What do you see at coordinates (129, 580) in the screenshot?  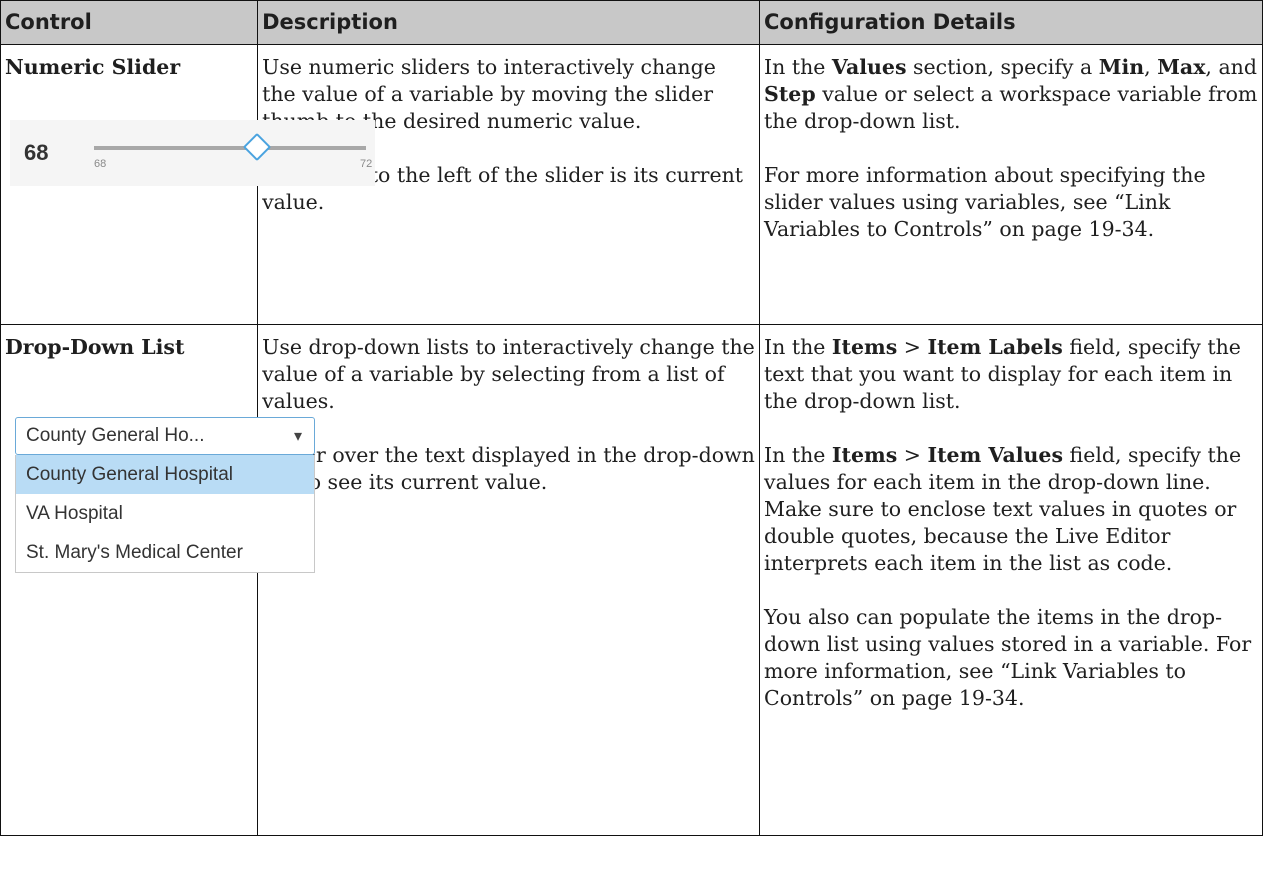 I see `cell-control: Drop-Down List` at bounding box center [129, 580].